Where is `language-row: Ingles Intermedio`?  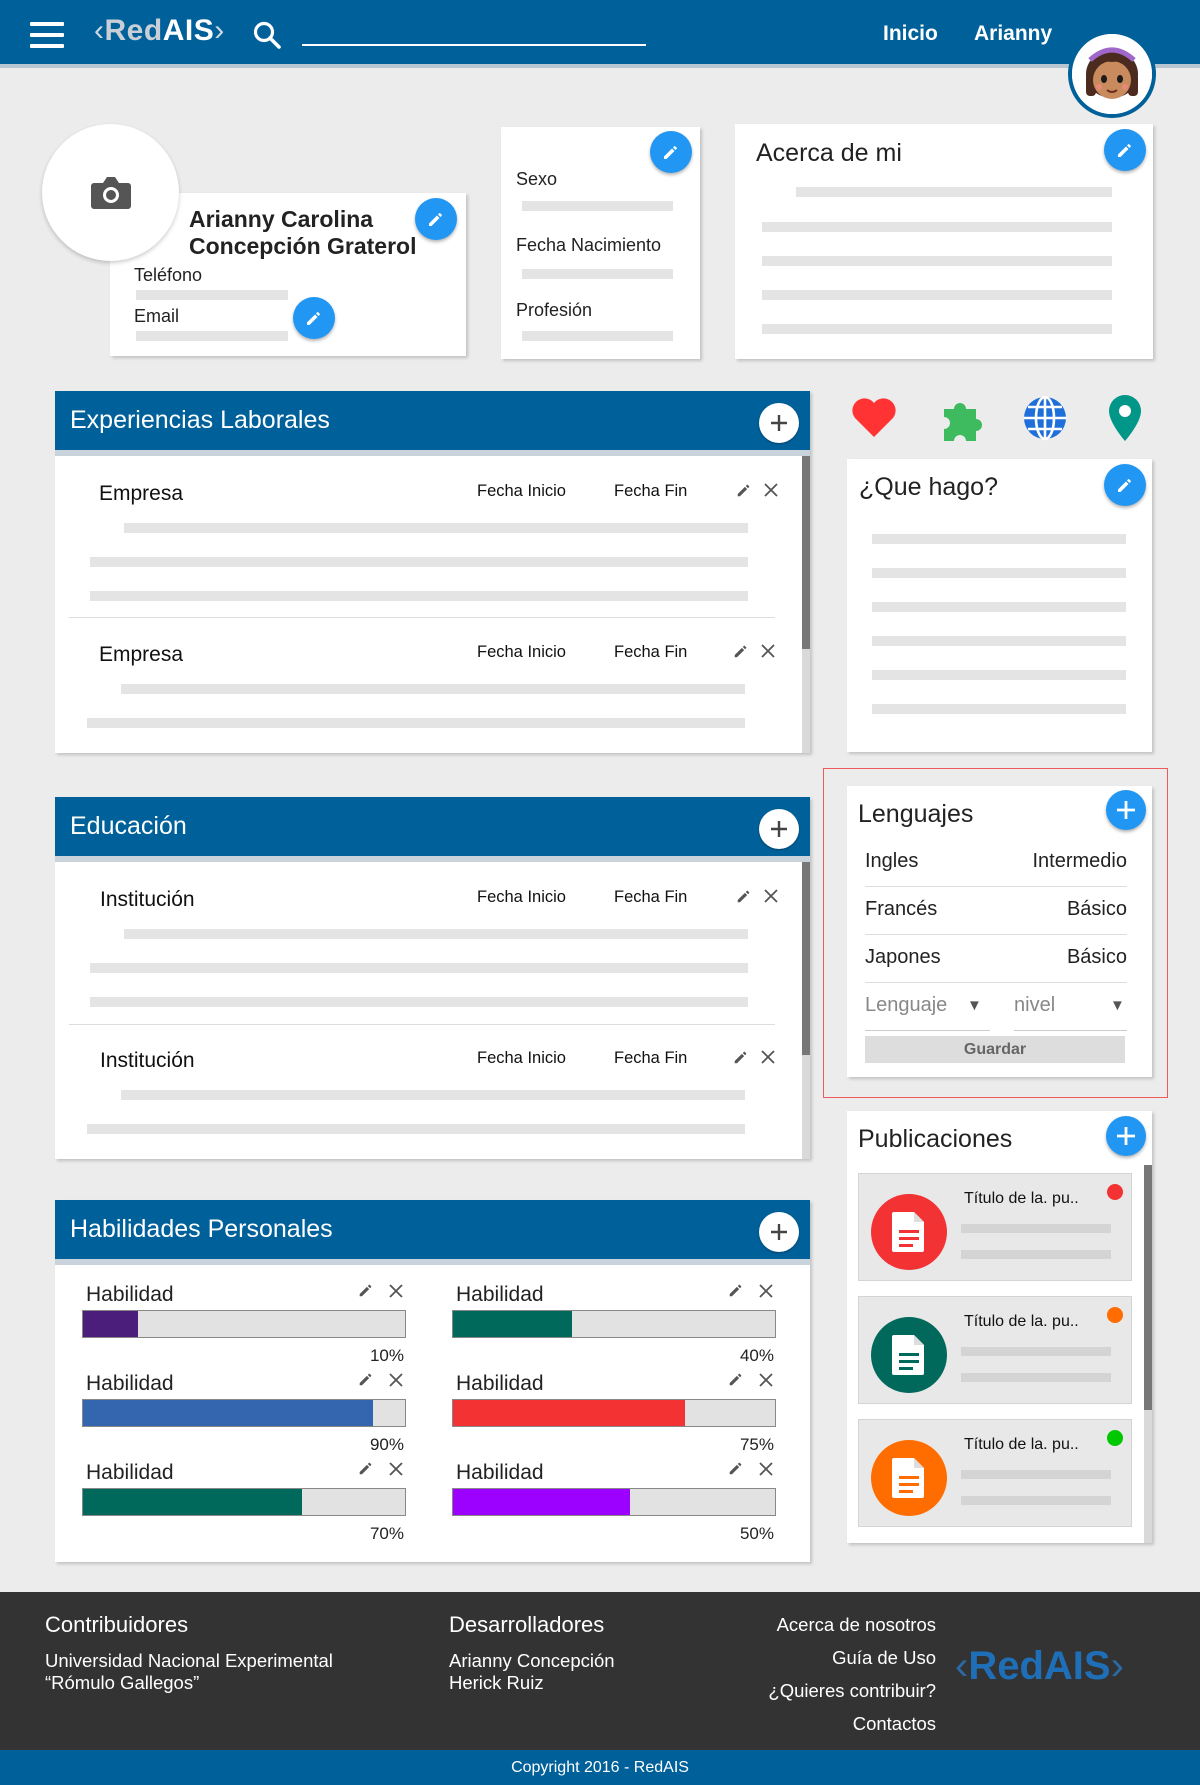
language-row: Ingles Intermedio is located at coordinates (996, 863).